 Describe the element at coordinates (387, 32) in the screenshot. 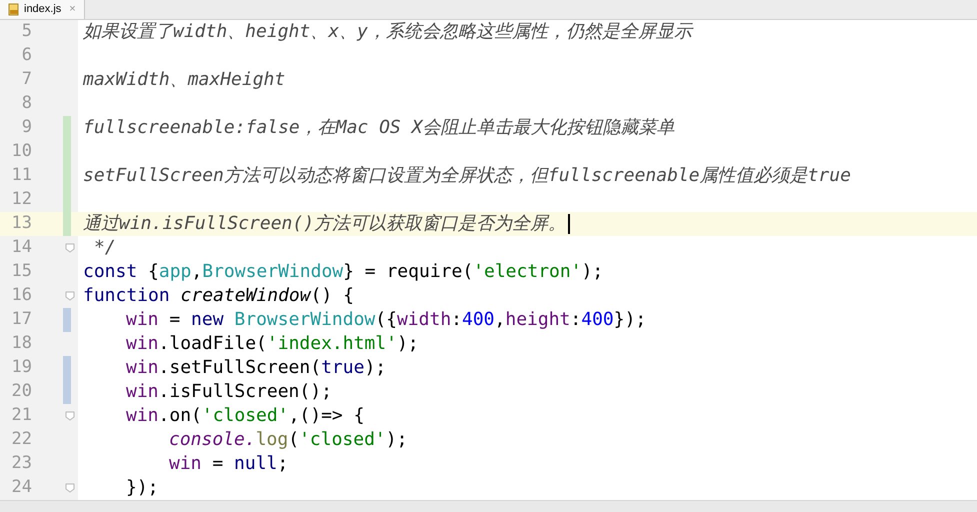

I see `code-line: 如果设置了width、height、x、y，系统会忽略这些属性，仍然是全屏显示` at that location.